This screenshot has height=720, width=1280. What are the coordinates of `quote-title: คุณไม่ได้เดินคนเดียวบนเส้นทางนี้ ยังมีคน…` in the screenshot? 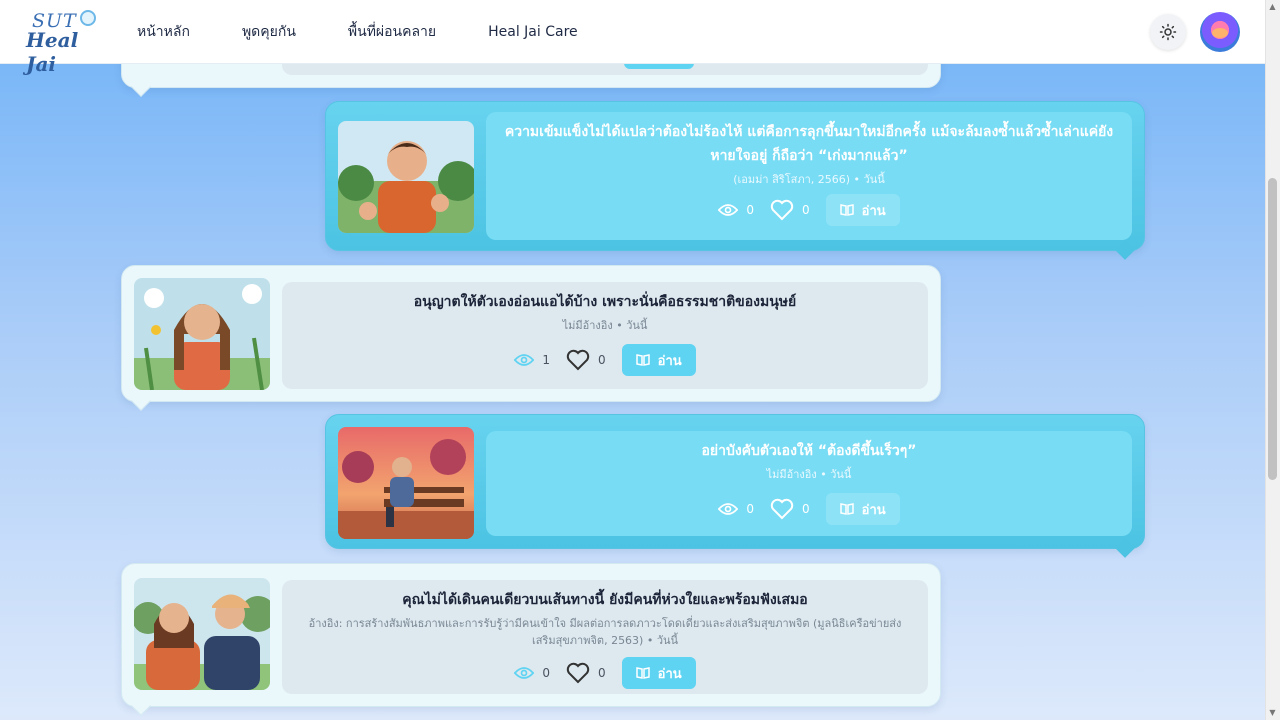 It's located at (605, 600).